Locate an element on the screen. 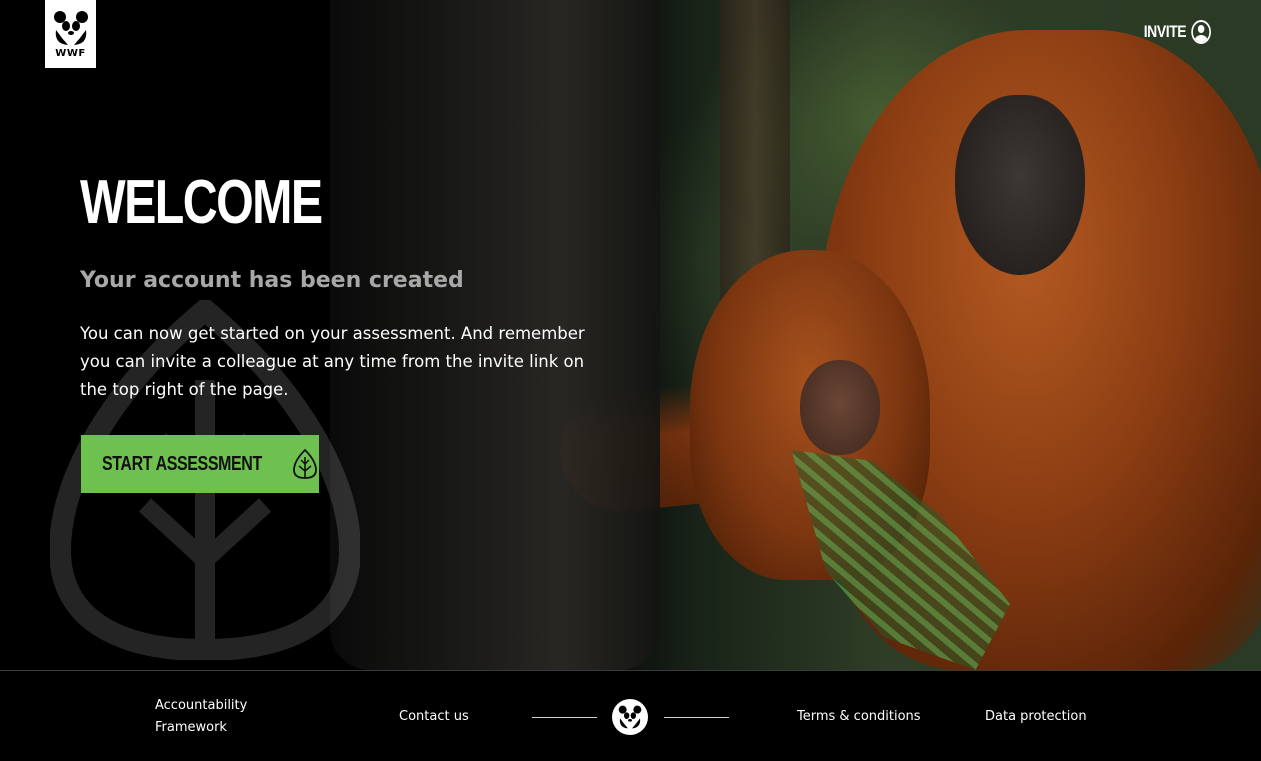 Image resolution: width=1261 pixels, height=761 pixels. wwf-logo: WWF is located at coordinates (70, 34).